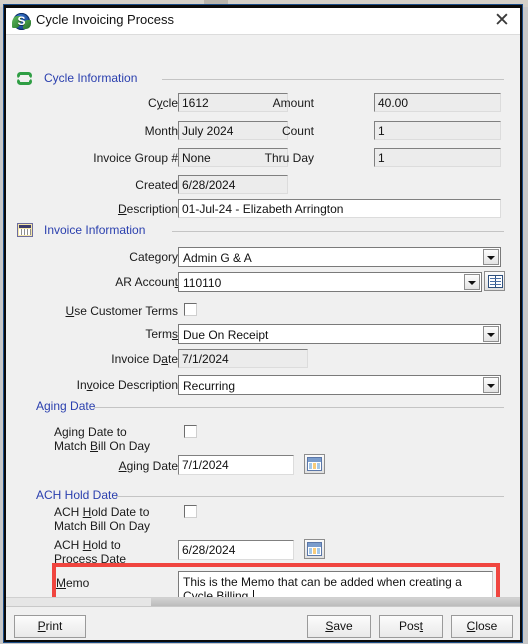  Describe the element at coordinates (95, 230) in the screenshot. I see `section-title: Invoice Information` at that location.